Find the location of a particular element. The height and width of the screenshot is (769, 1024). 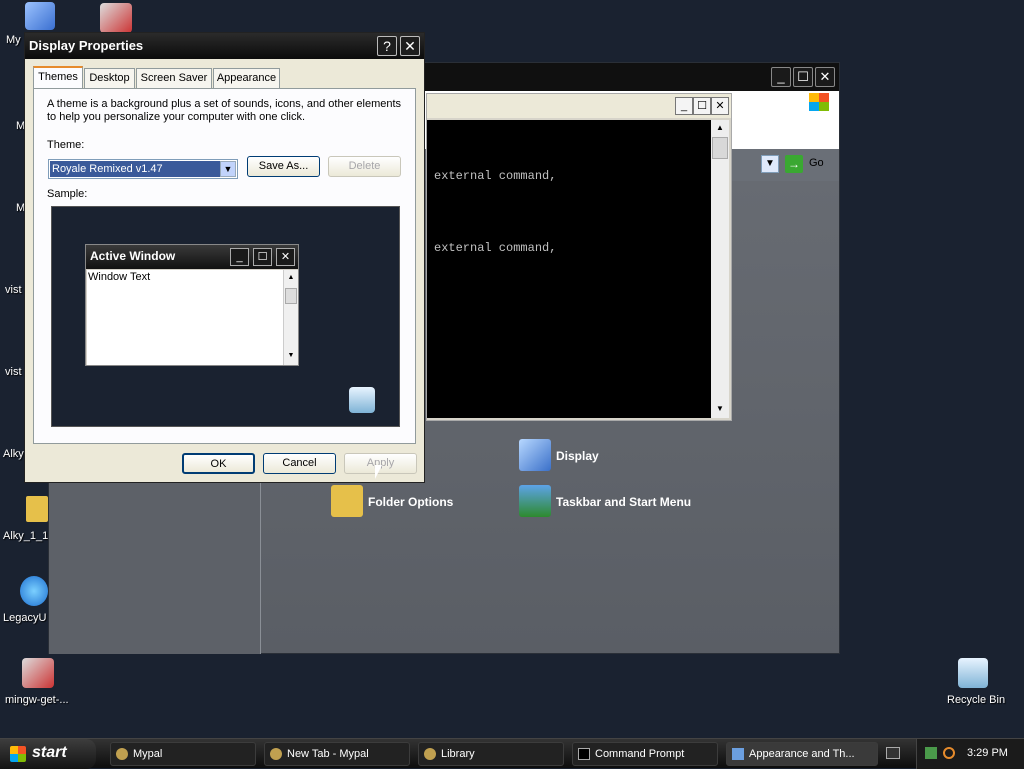

taskbar-item-command-prompt: Command Prompt is located at coordinates (645, 754).